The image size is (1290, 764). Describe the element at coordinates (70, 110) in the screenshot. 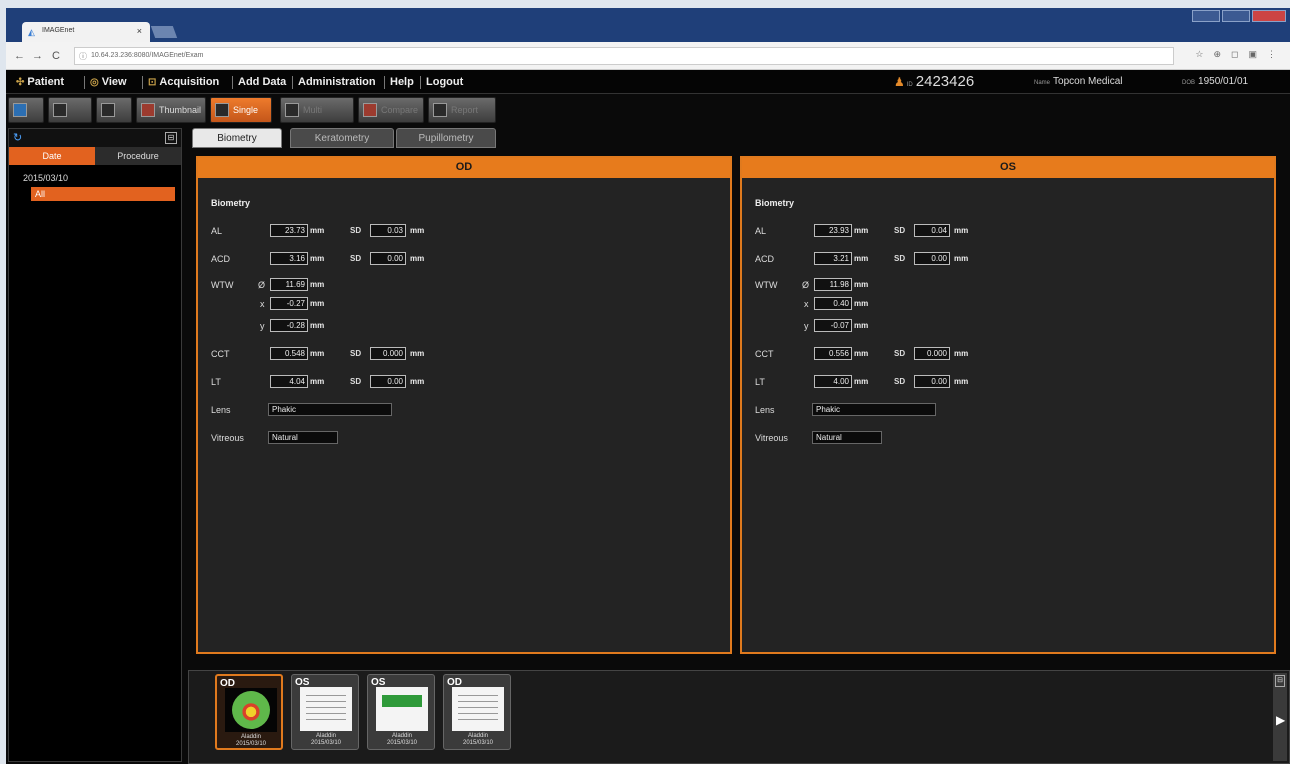

I see `edit-button` at that location.